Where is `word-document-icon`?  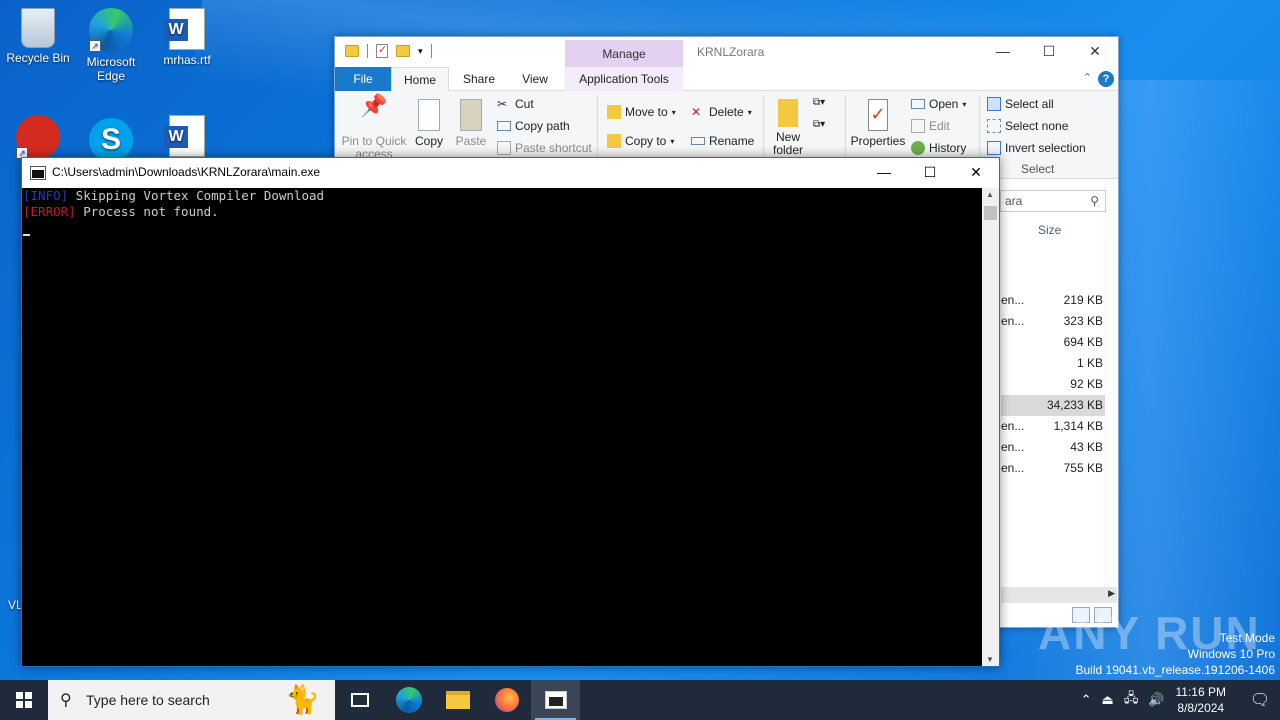 word-document-icon is located at coordinates (184, 29).